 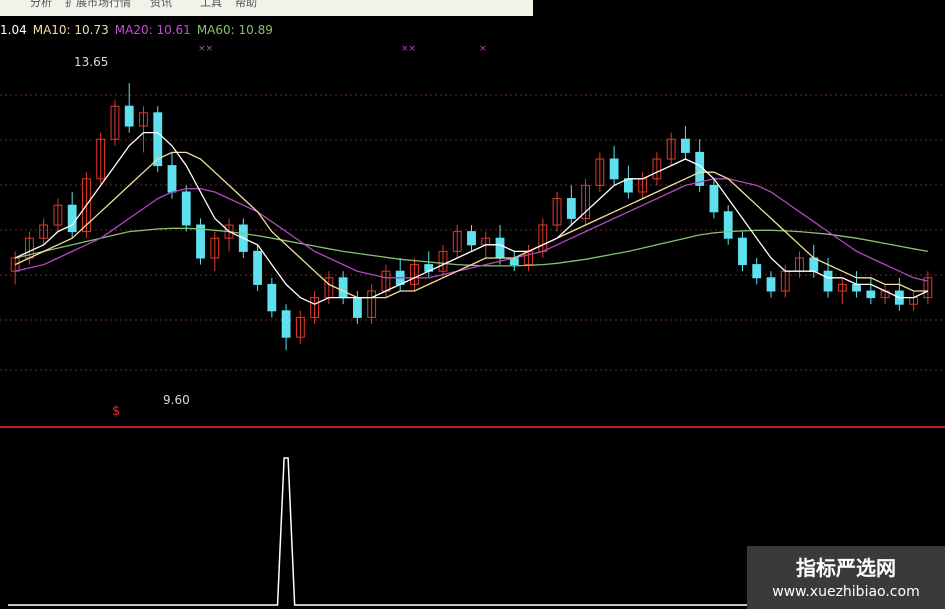 I want to click on signal-marker: ×, so click(x=483, y=49).